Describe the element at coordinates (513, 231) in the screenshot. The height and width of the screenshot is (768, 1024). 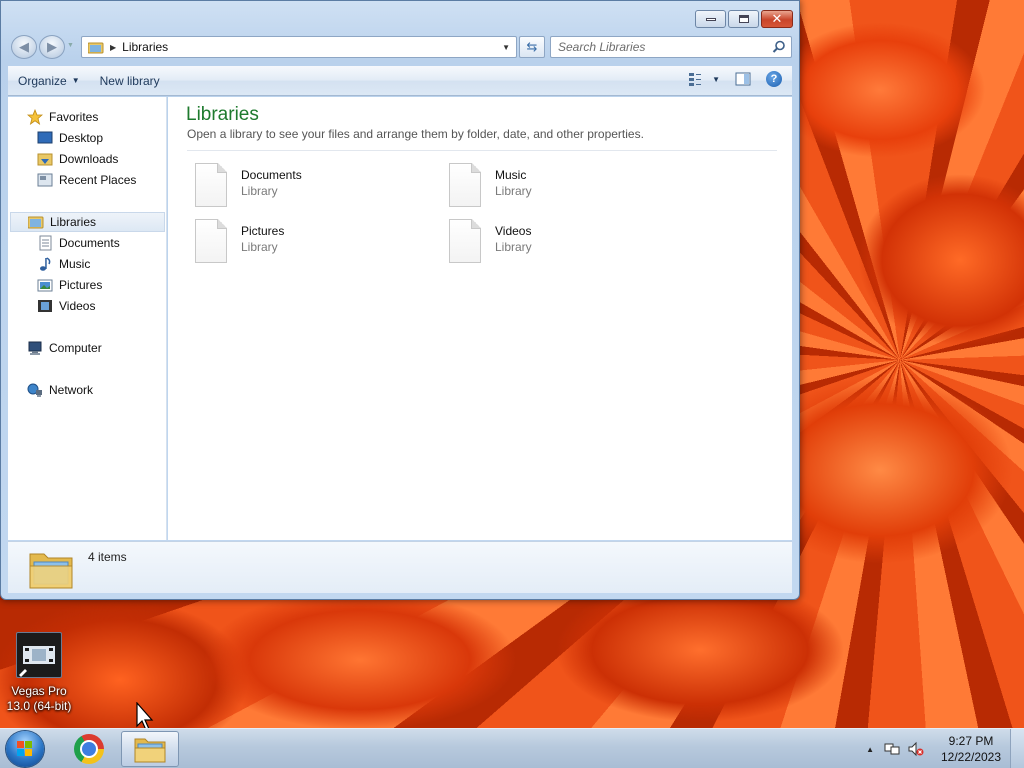
I see `library-tile-name: Videos` at that location.